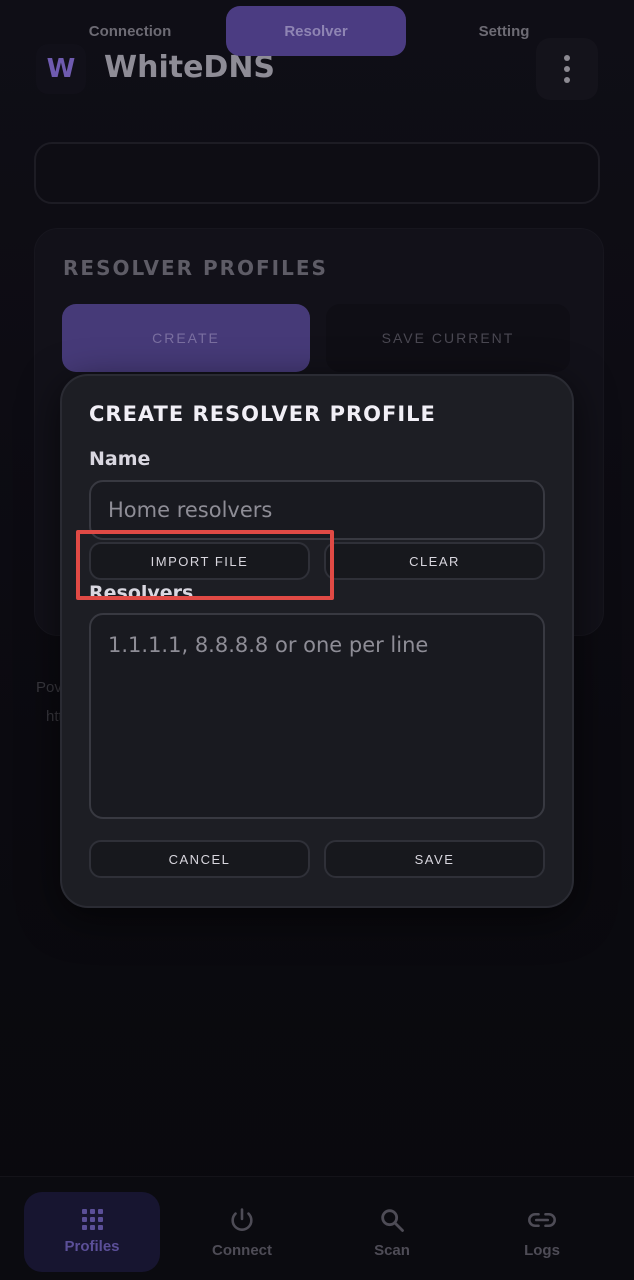  Describe the element at coordinates (316, 31) in the screenshot. I see `tab-resolver: Resolver` at that location.